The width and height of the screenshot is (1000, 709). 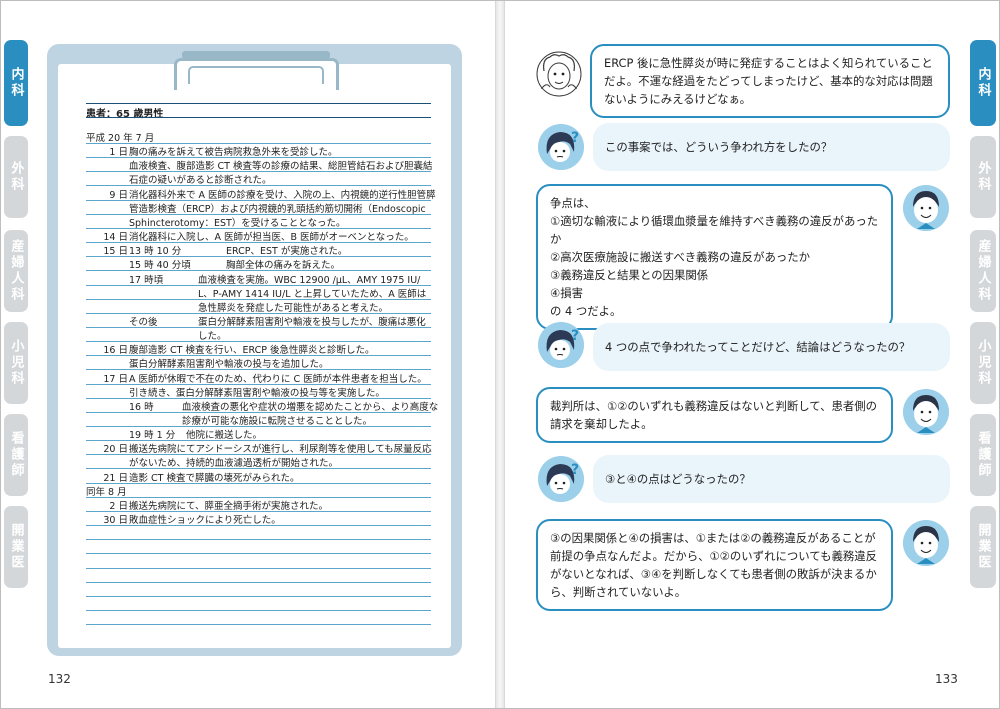 What do you see at coordinates (214, 478) in the screenshot?
I see `record-text: 造影 CT 検査で膵臓の壊死がみられた。` at bounding box center [214, 478].